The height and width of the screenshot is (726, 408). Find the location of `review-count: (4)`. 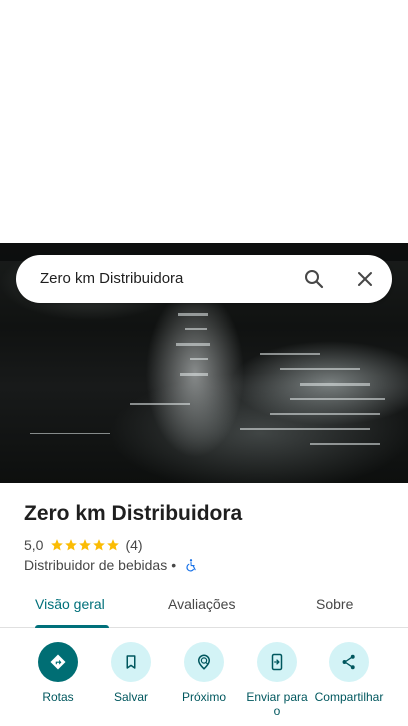

review-count: (4) is located at coordinates (133, 545).